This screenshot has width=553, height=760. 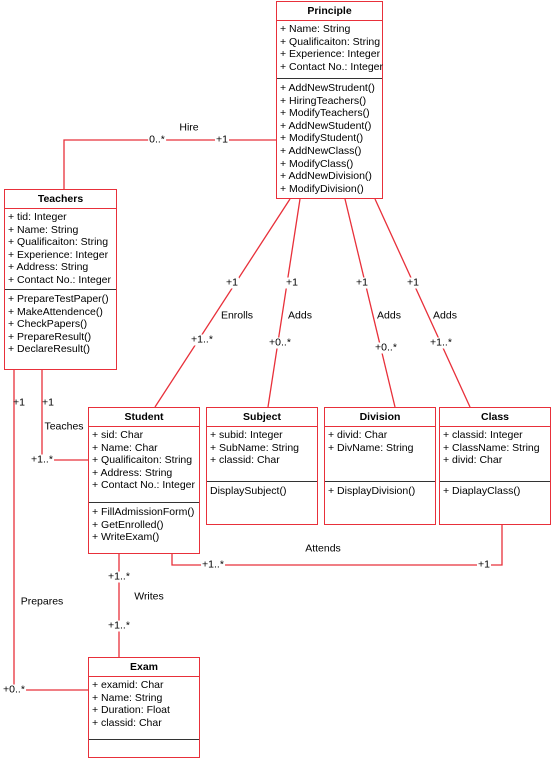 What do you see at coordinates (64, 426) in the screenshot?
I see `association-label: Teaches` at bounding box center [64, 426].